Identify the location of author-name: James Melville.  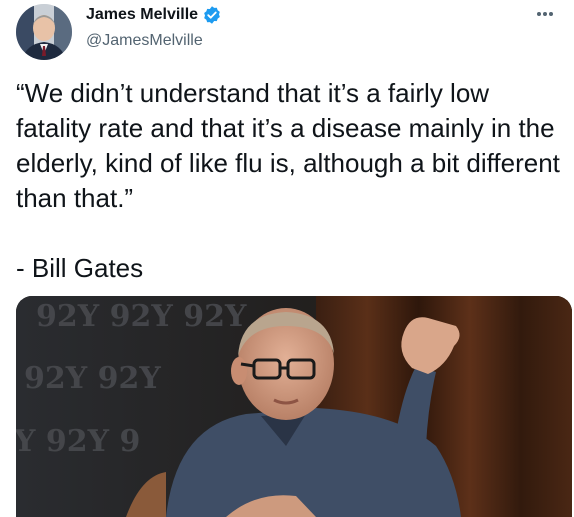
(154, 15).